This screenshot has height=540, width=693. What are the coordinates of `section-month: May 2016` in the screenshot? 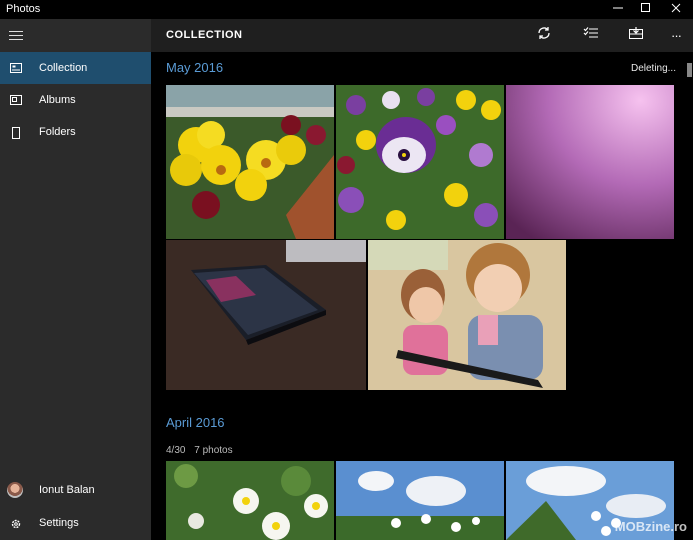 It's located at (194, 67).